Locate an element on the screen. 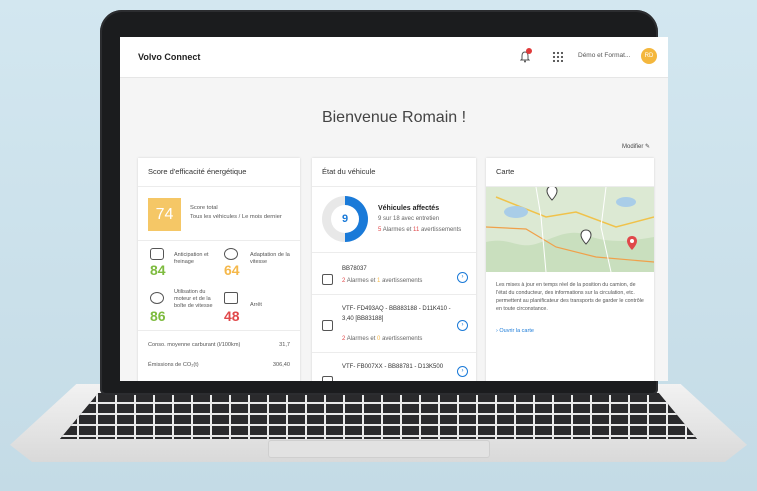  alarms-summary: 5 Alarmes et 11 avertissements is located at coordinates (419, 230).